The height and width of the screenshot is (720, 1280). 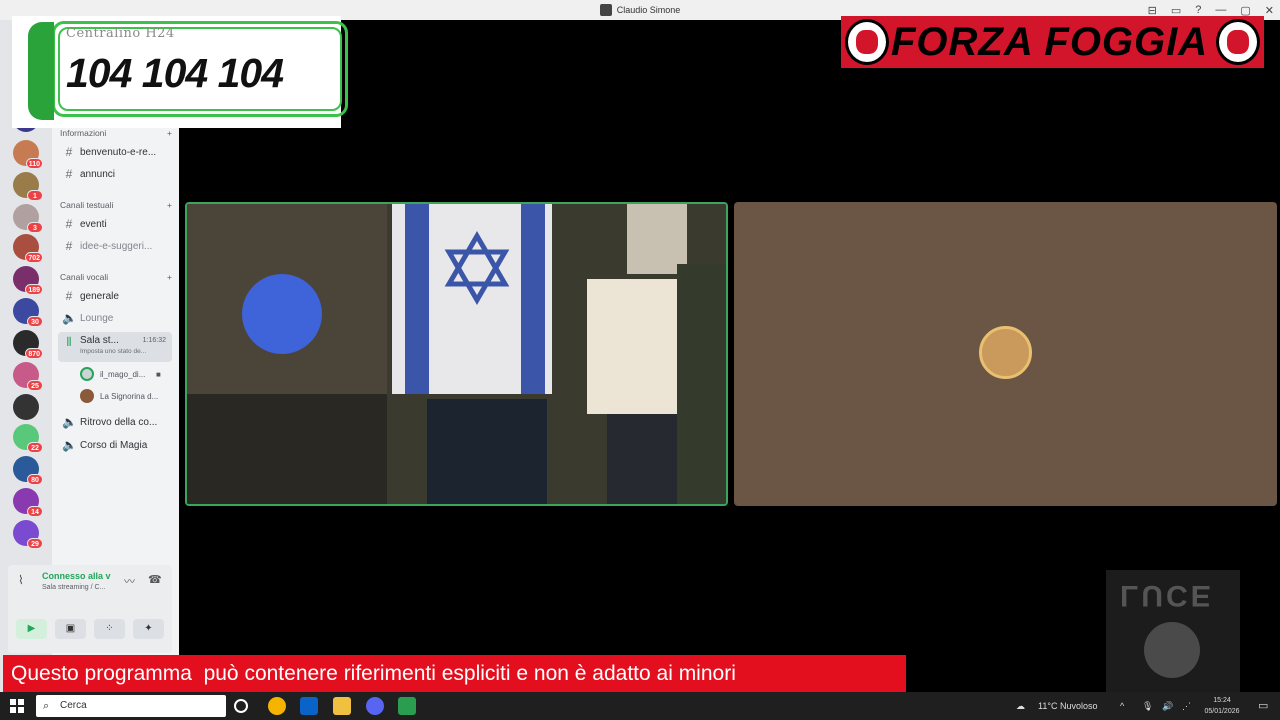 I want to click on server-badge: 870, so click(x=34, y=353).